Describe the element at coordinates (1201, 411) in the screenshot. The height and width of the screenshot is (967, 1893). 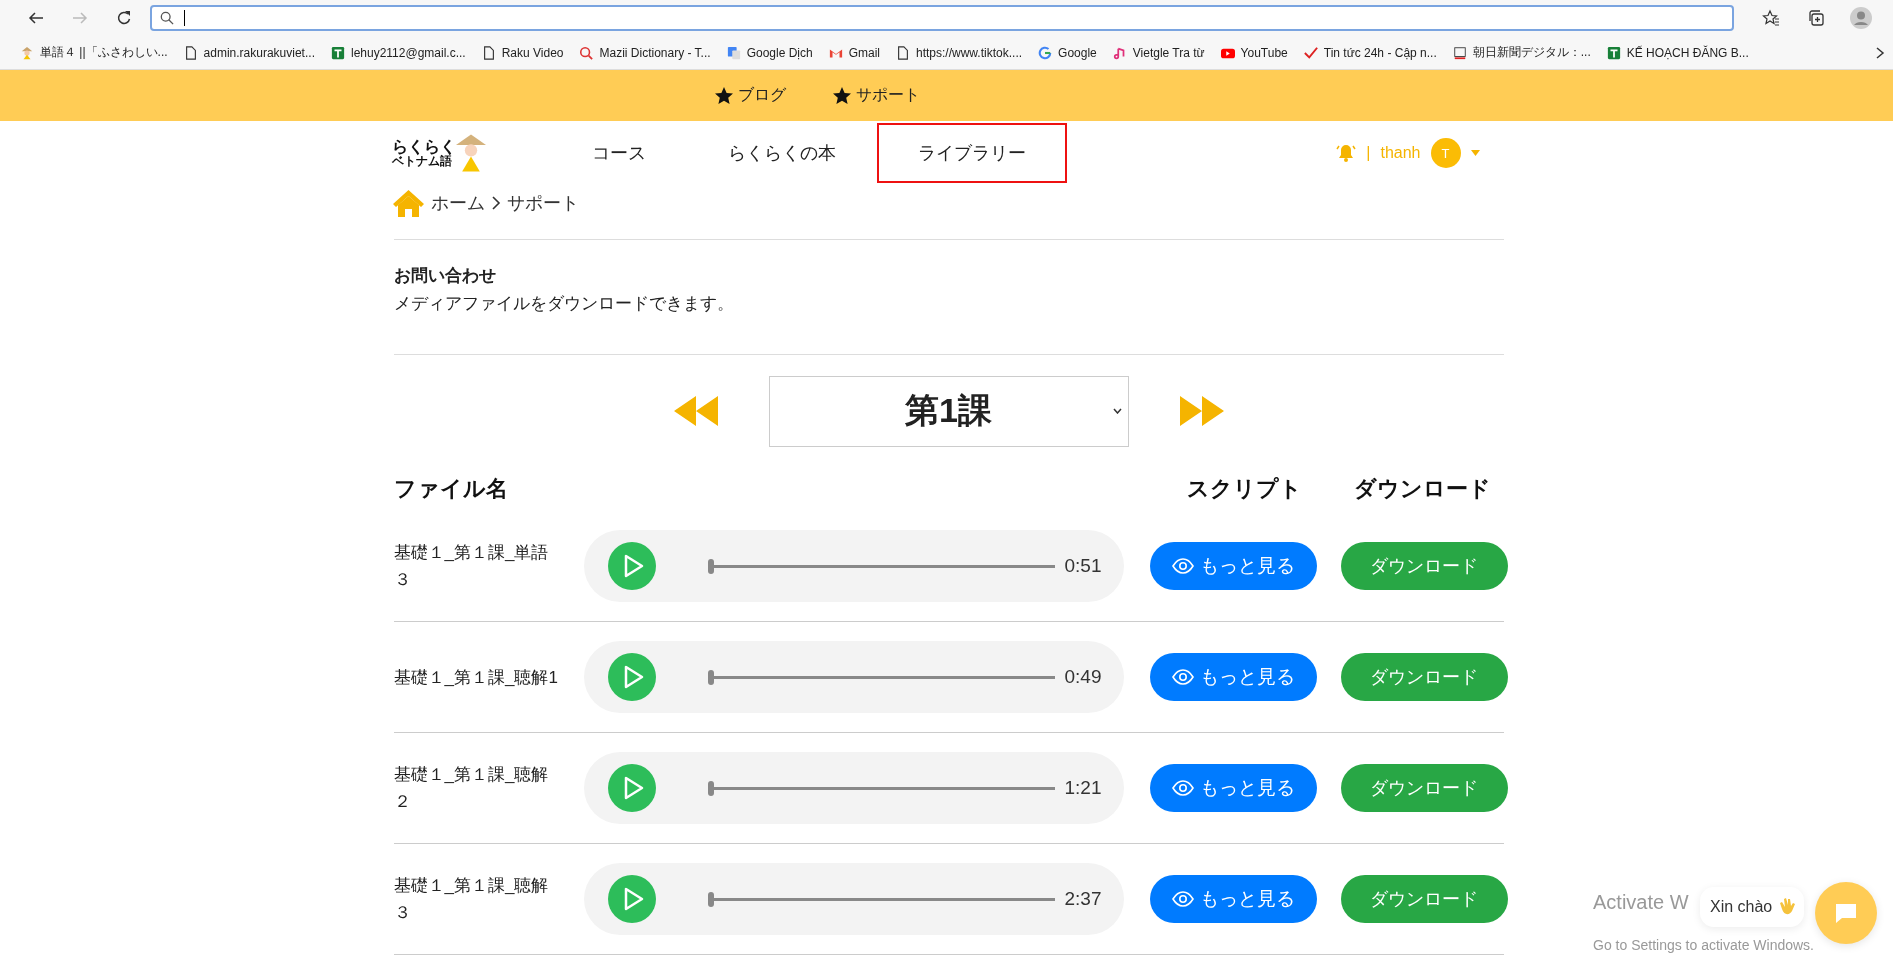
I see `fast-forward-icon` at that location.